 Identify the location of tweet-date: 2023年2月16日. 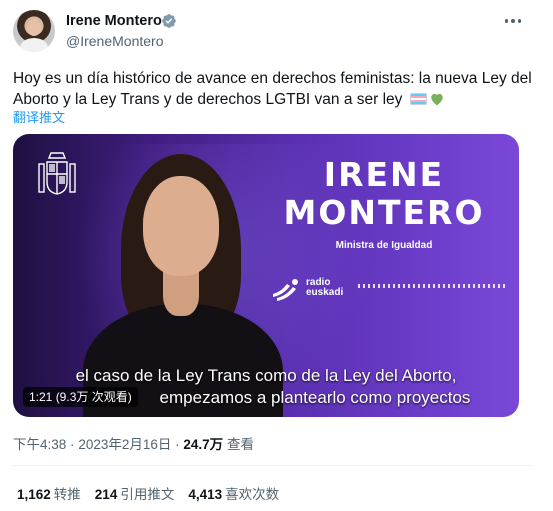
(124, 444).